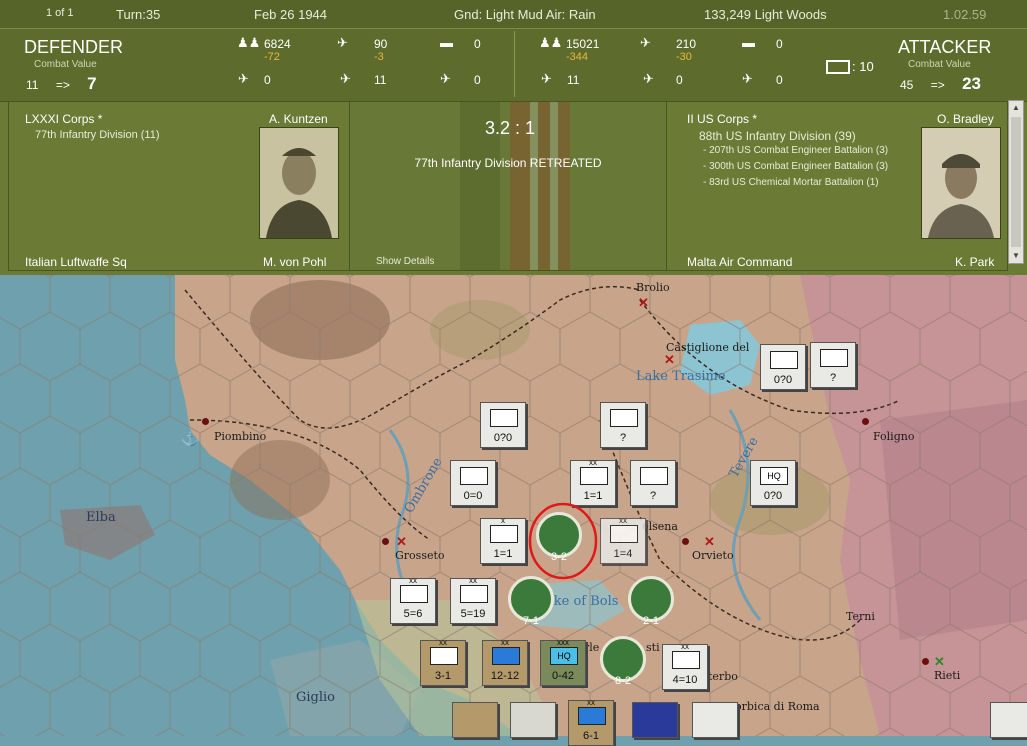 This screenshot has width=1027, height=746. I want to click on armor-unit: 8-2, so click(623, 661).